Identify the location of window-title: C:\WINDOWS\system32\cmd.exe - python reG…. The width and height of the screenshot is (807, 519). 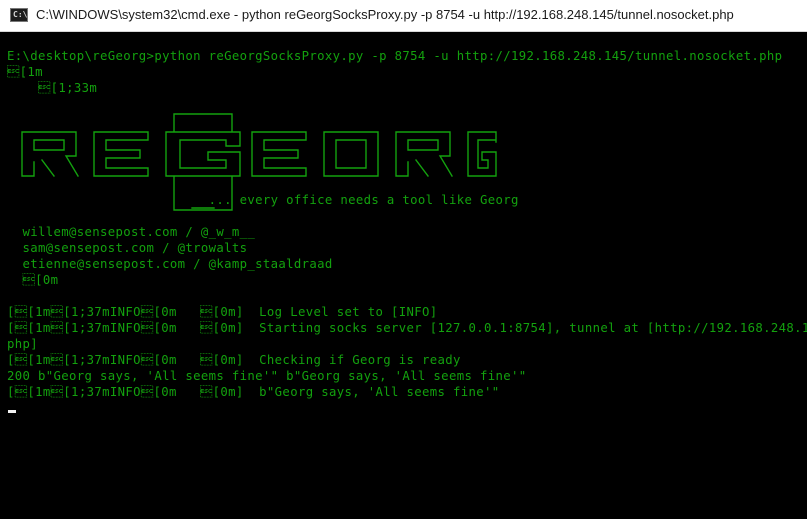
(385, 14).